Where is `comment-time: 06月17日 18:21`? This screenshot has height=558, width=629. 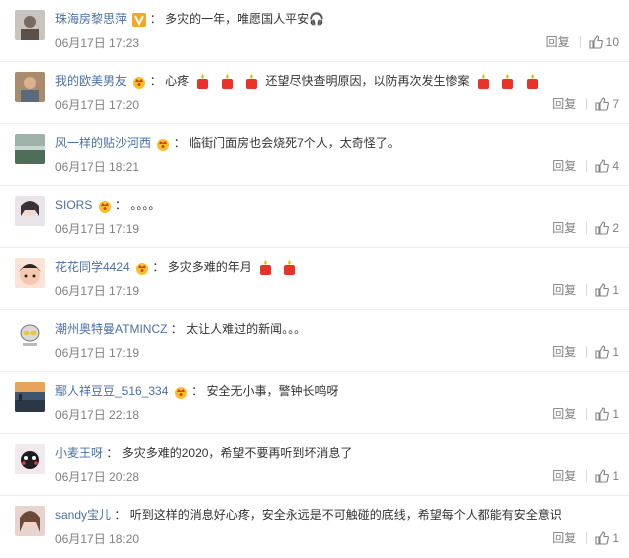
comment-time: 06月17日 18:21 is located at coordinates (97, 167).